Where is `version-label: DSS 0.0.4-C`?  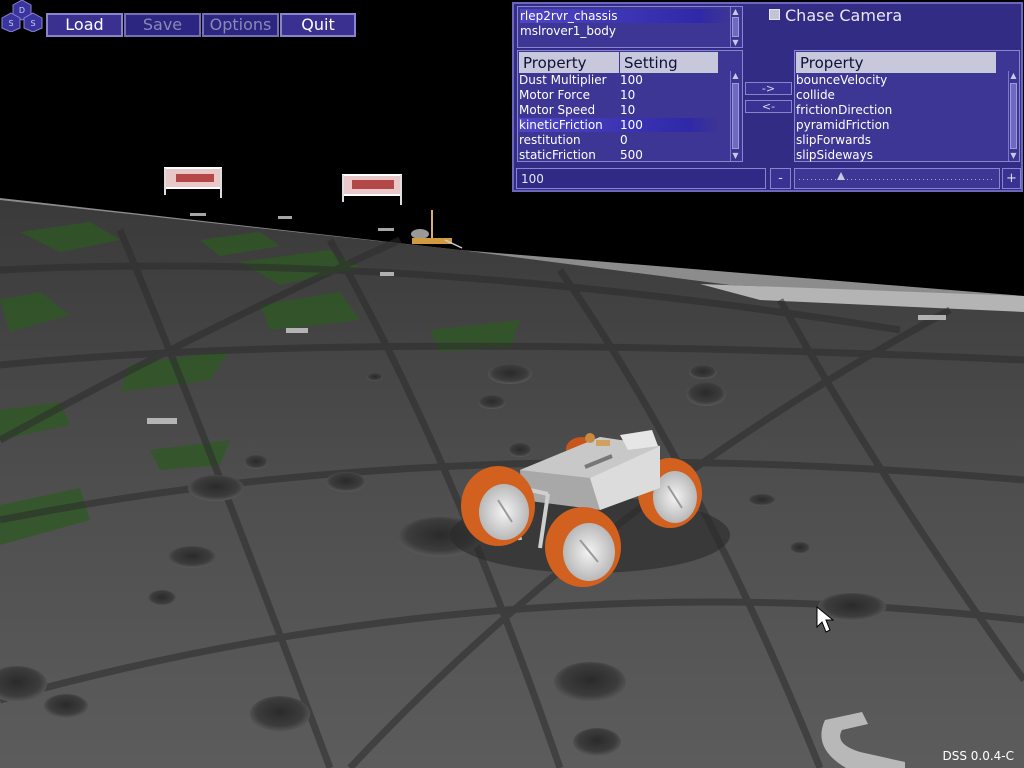
version-label: DSS 0.0.4-C is located at coordinates (978, 756).